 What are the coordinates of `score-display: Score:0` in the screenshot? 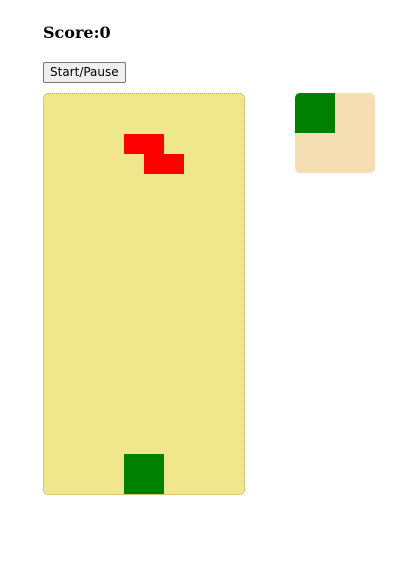 It's located at (77, 32).